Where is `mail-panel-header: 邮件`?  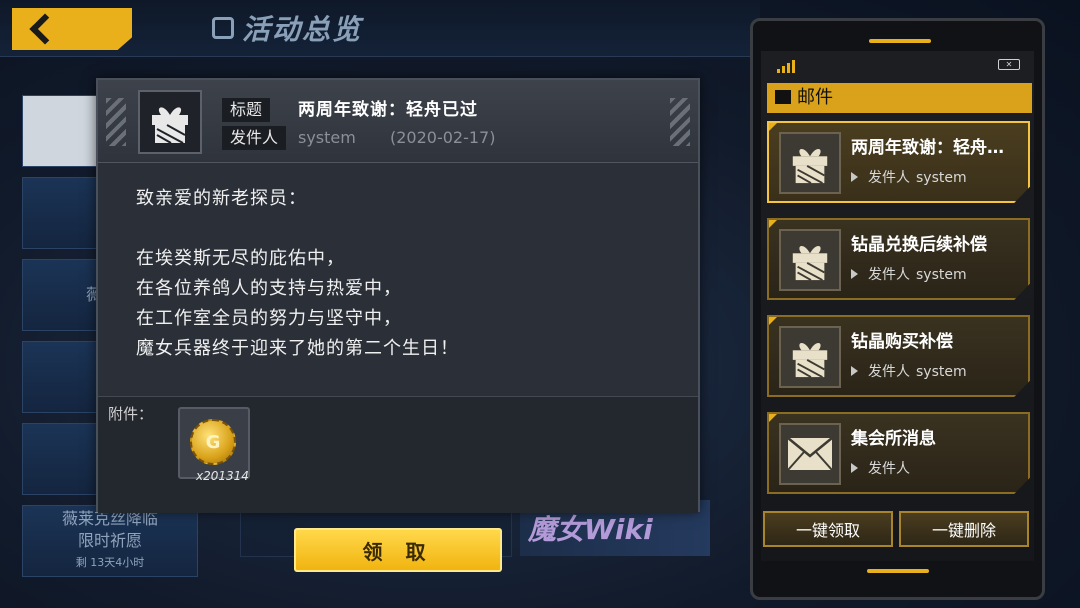
mail-panel-header: 邮件 is located at coordinates (899, 98).